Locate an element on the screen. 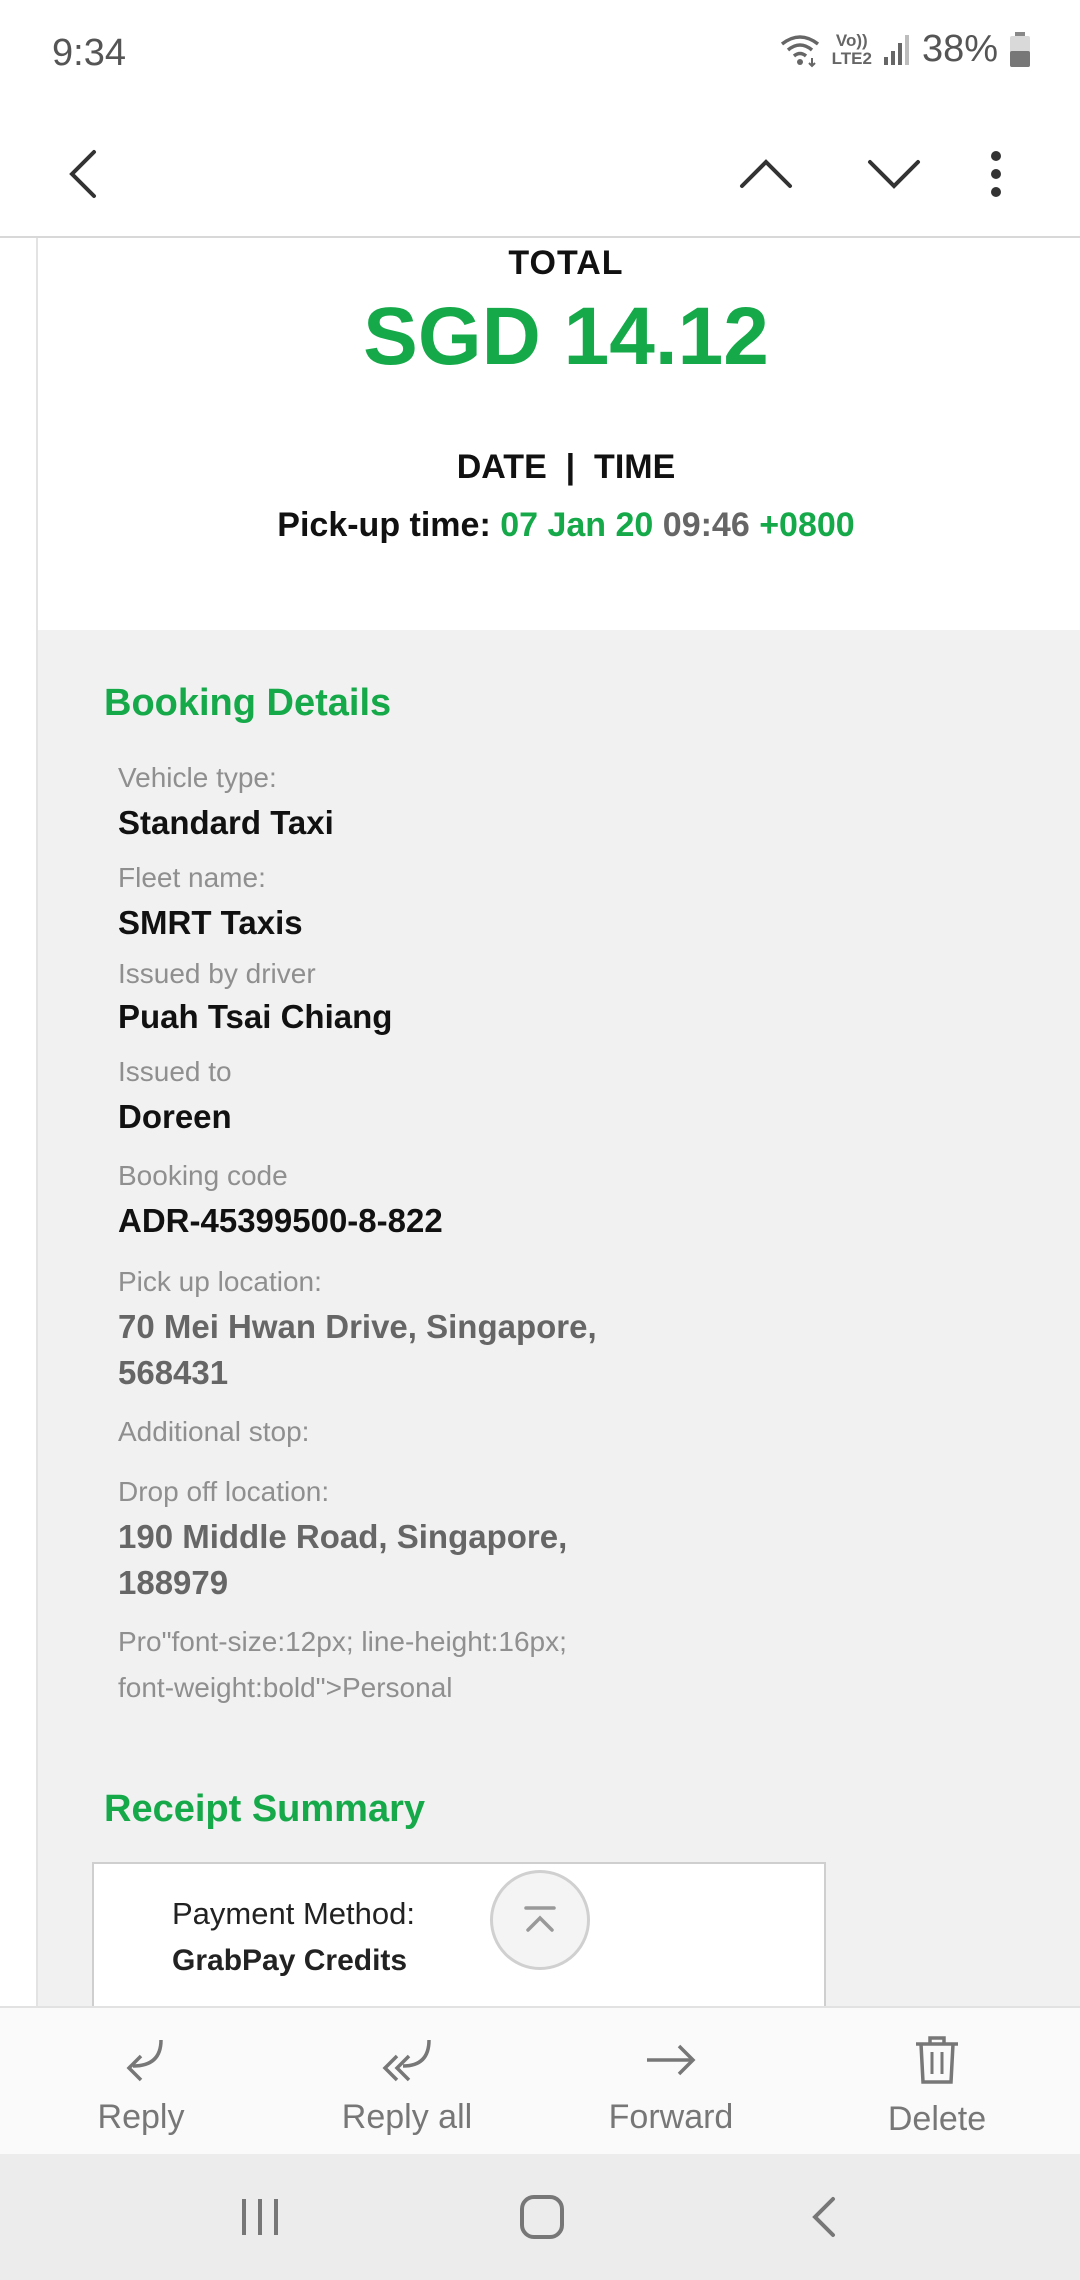  volte-indicator: Vo)) LTE2 is located at coordinates (851, 49).